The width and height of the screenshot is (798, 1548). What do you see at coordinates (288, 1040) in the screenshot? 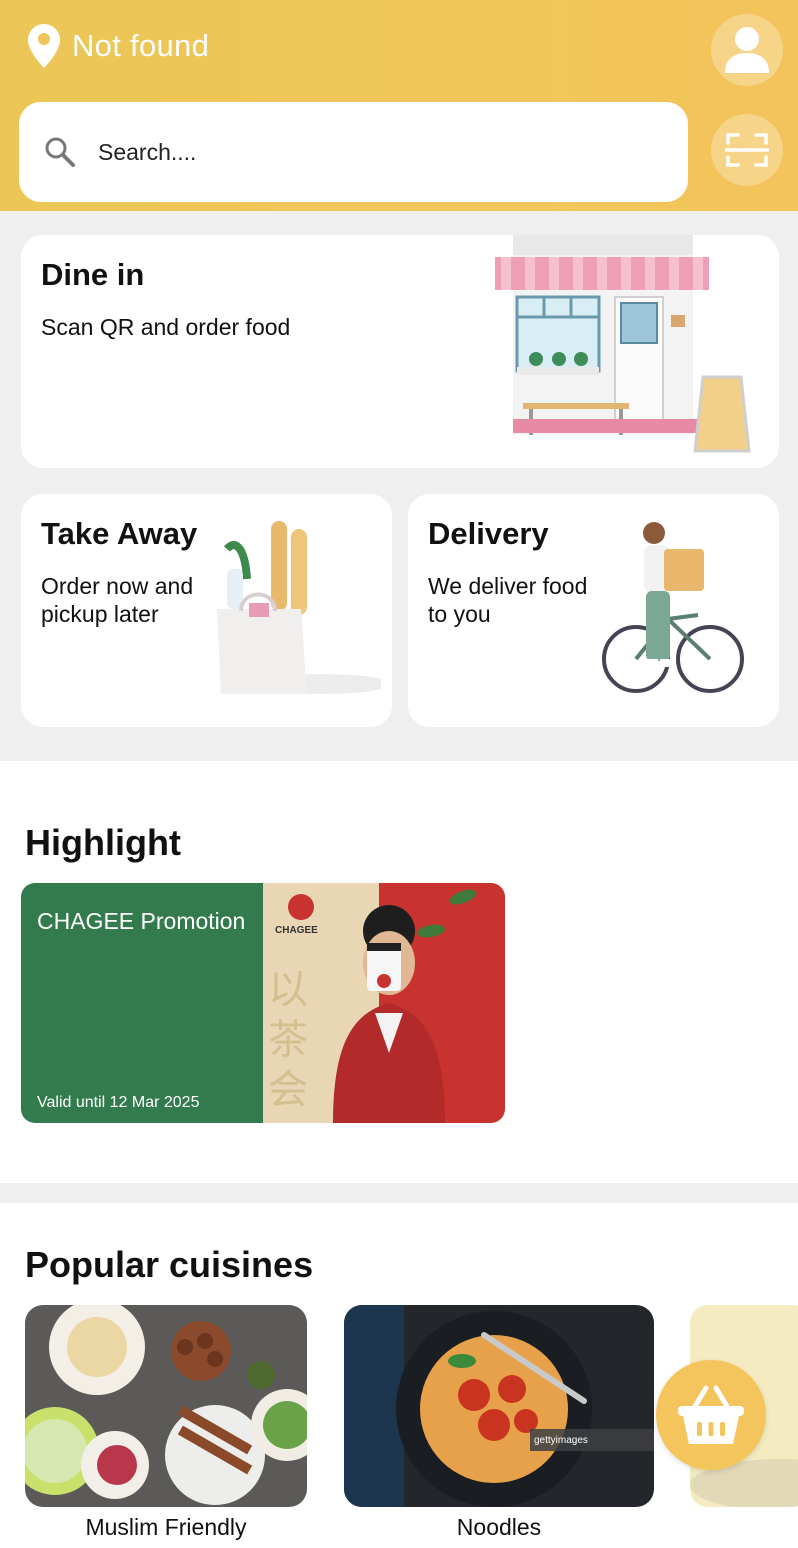
I see `svg-text: 茶` at bounding box center [288, 1040].